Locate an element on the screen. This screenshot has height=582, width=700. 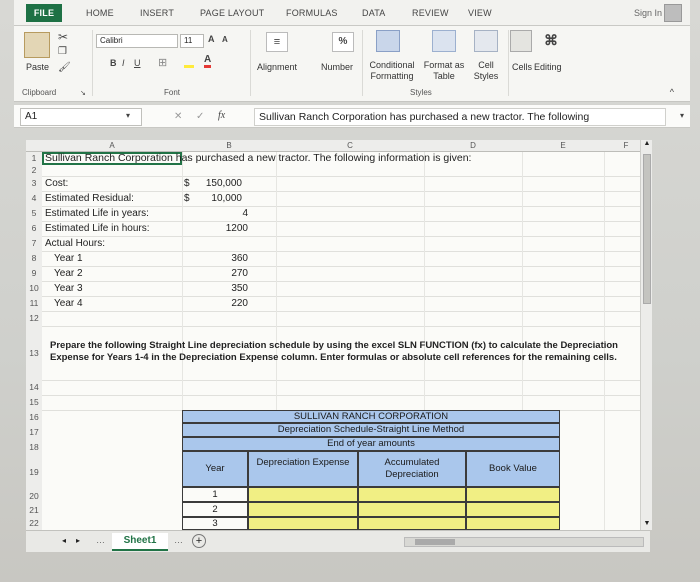
italic-icon: I is located at coordinates (123, 63).